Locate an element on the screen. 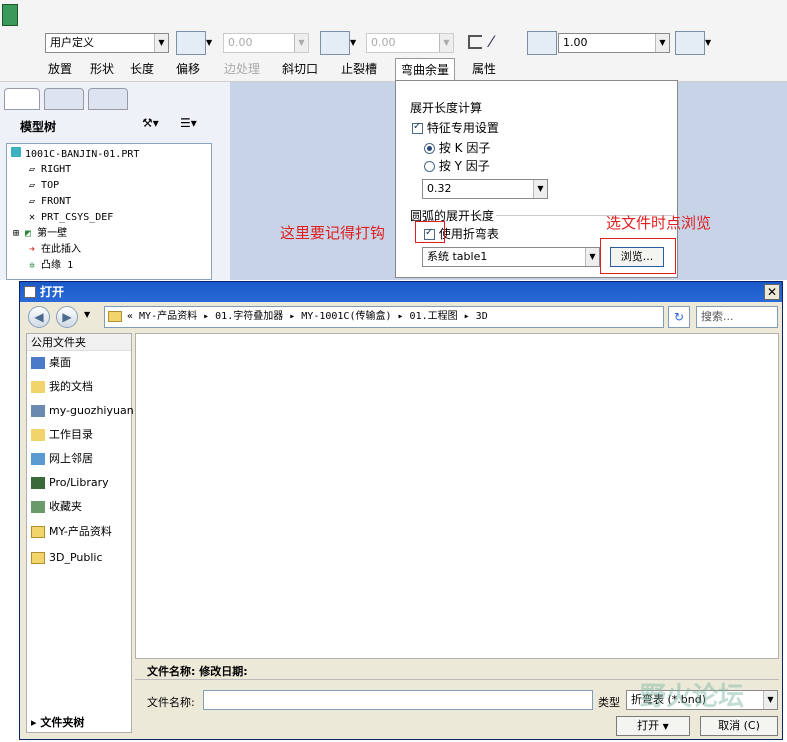 This screenshot has height=742, width=787. dialog-title: 打开 is located at coordinates (401, 292).